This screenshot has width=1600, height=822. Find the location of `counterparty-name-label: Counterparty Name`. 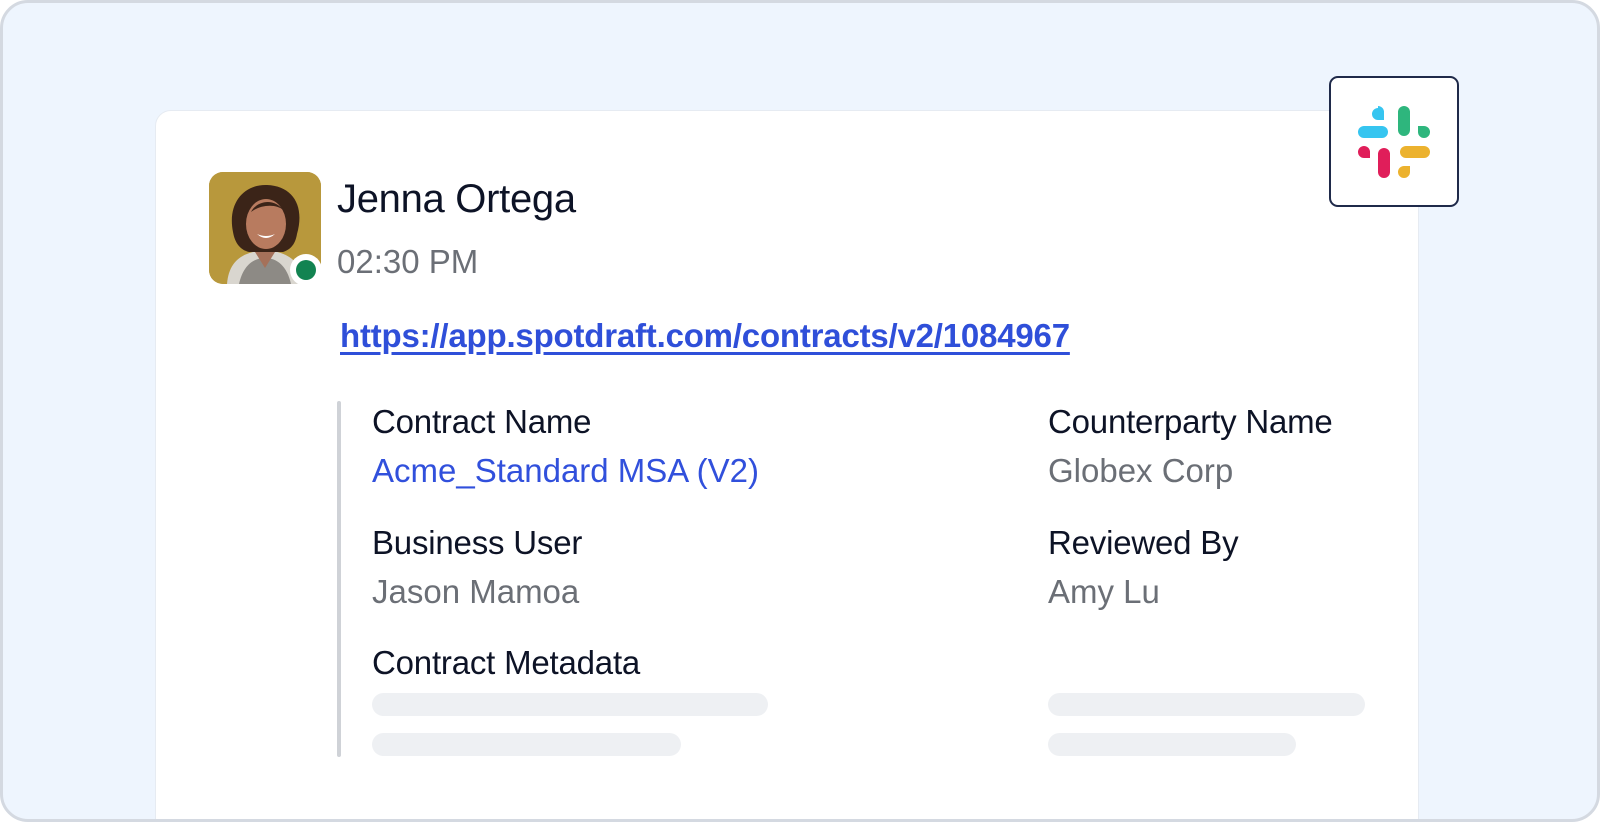

counterparty-name-label: Counterparty Name is located at coordinates (1190, 421).